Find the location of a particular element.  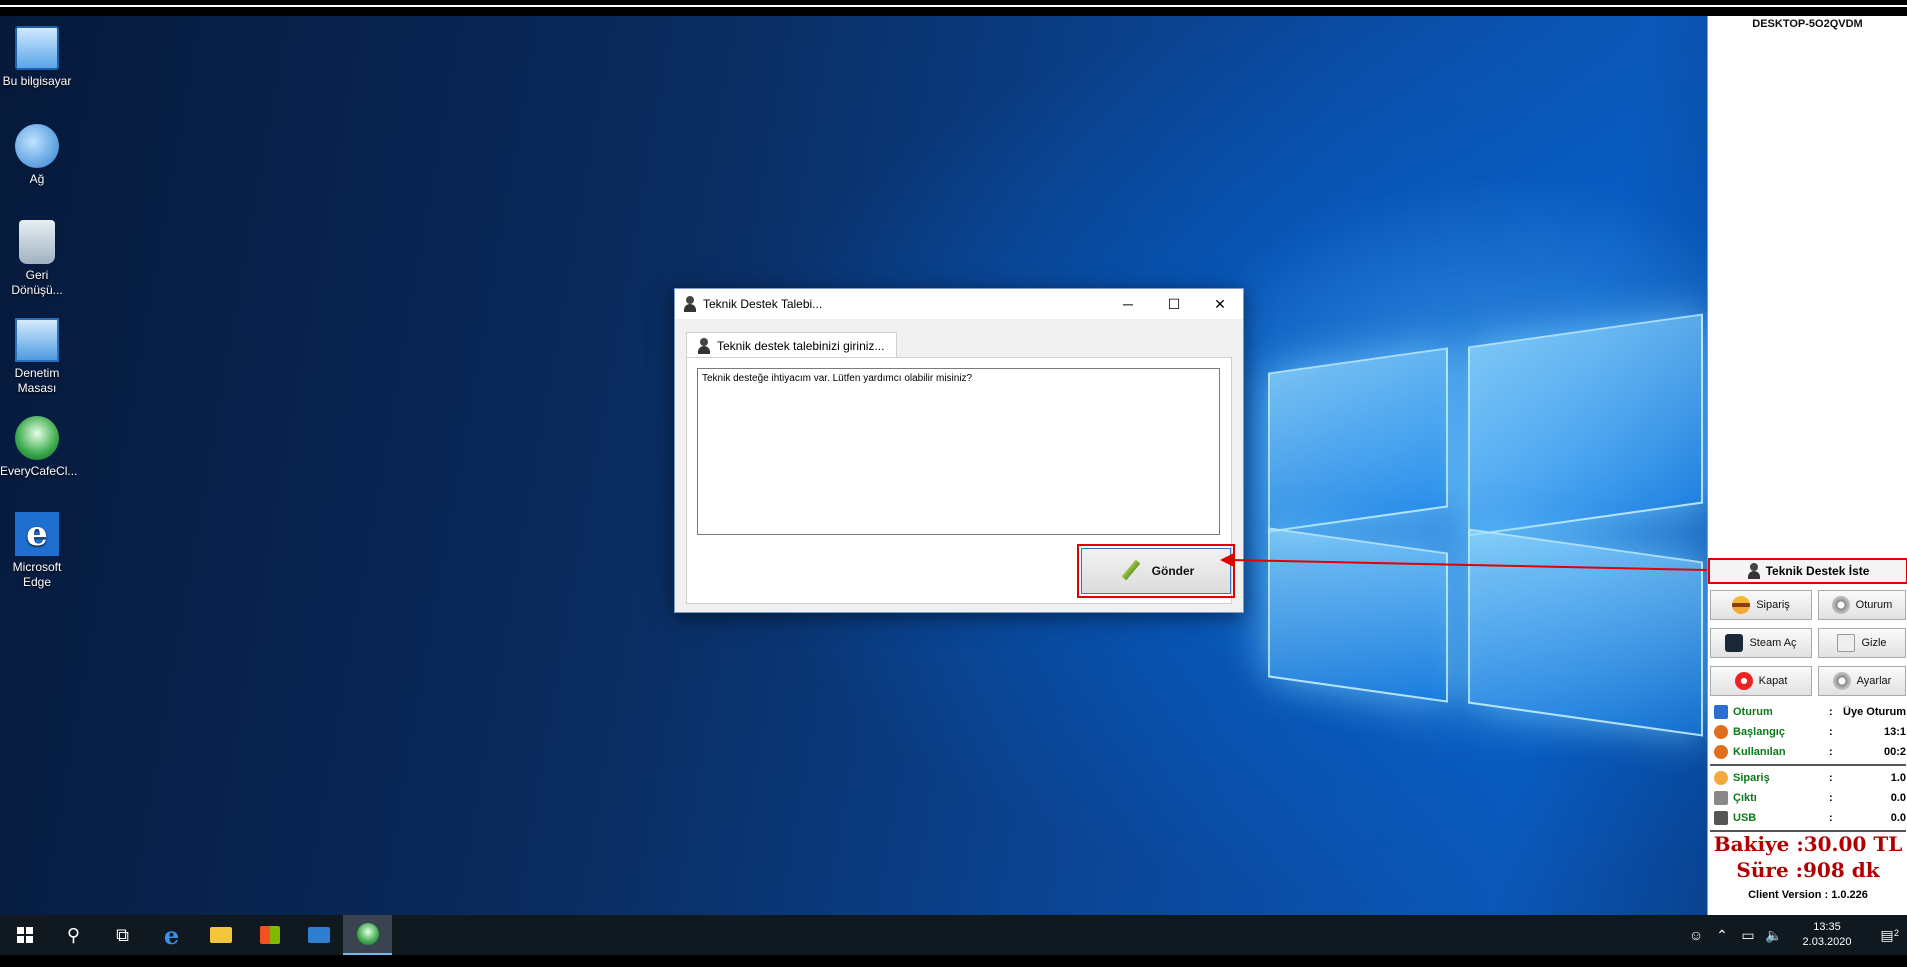

start-button is located at coordinates (24, 935).